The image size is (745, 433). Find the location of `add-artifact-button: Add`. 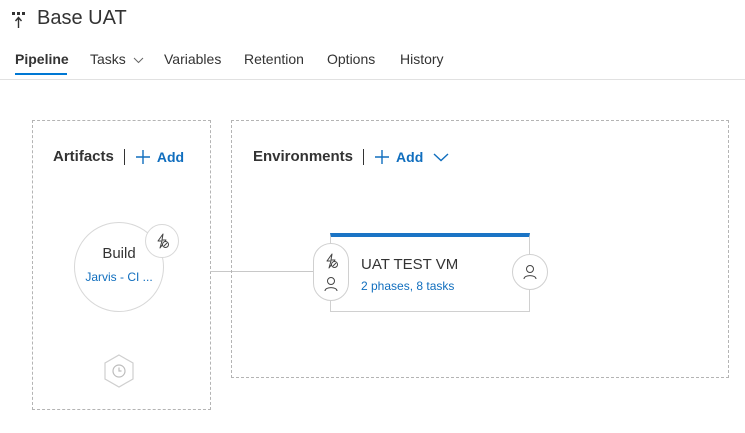

add-artifact-button: Add is located at coordinates (159, 157).